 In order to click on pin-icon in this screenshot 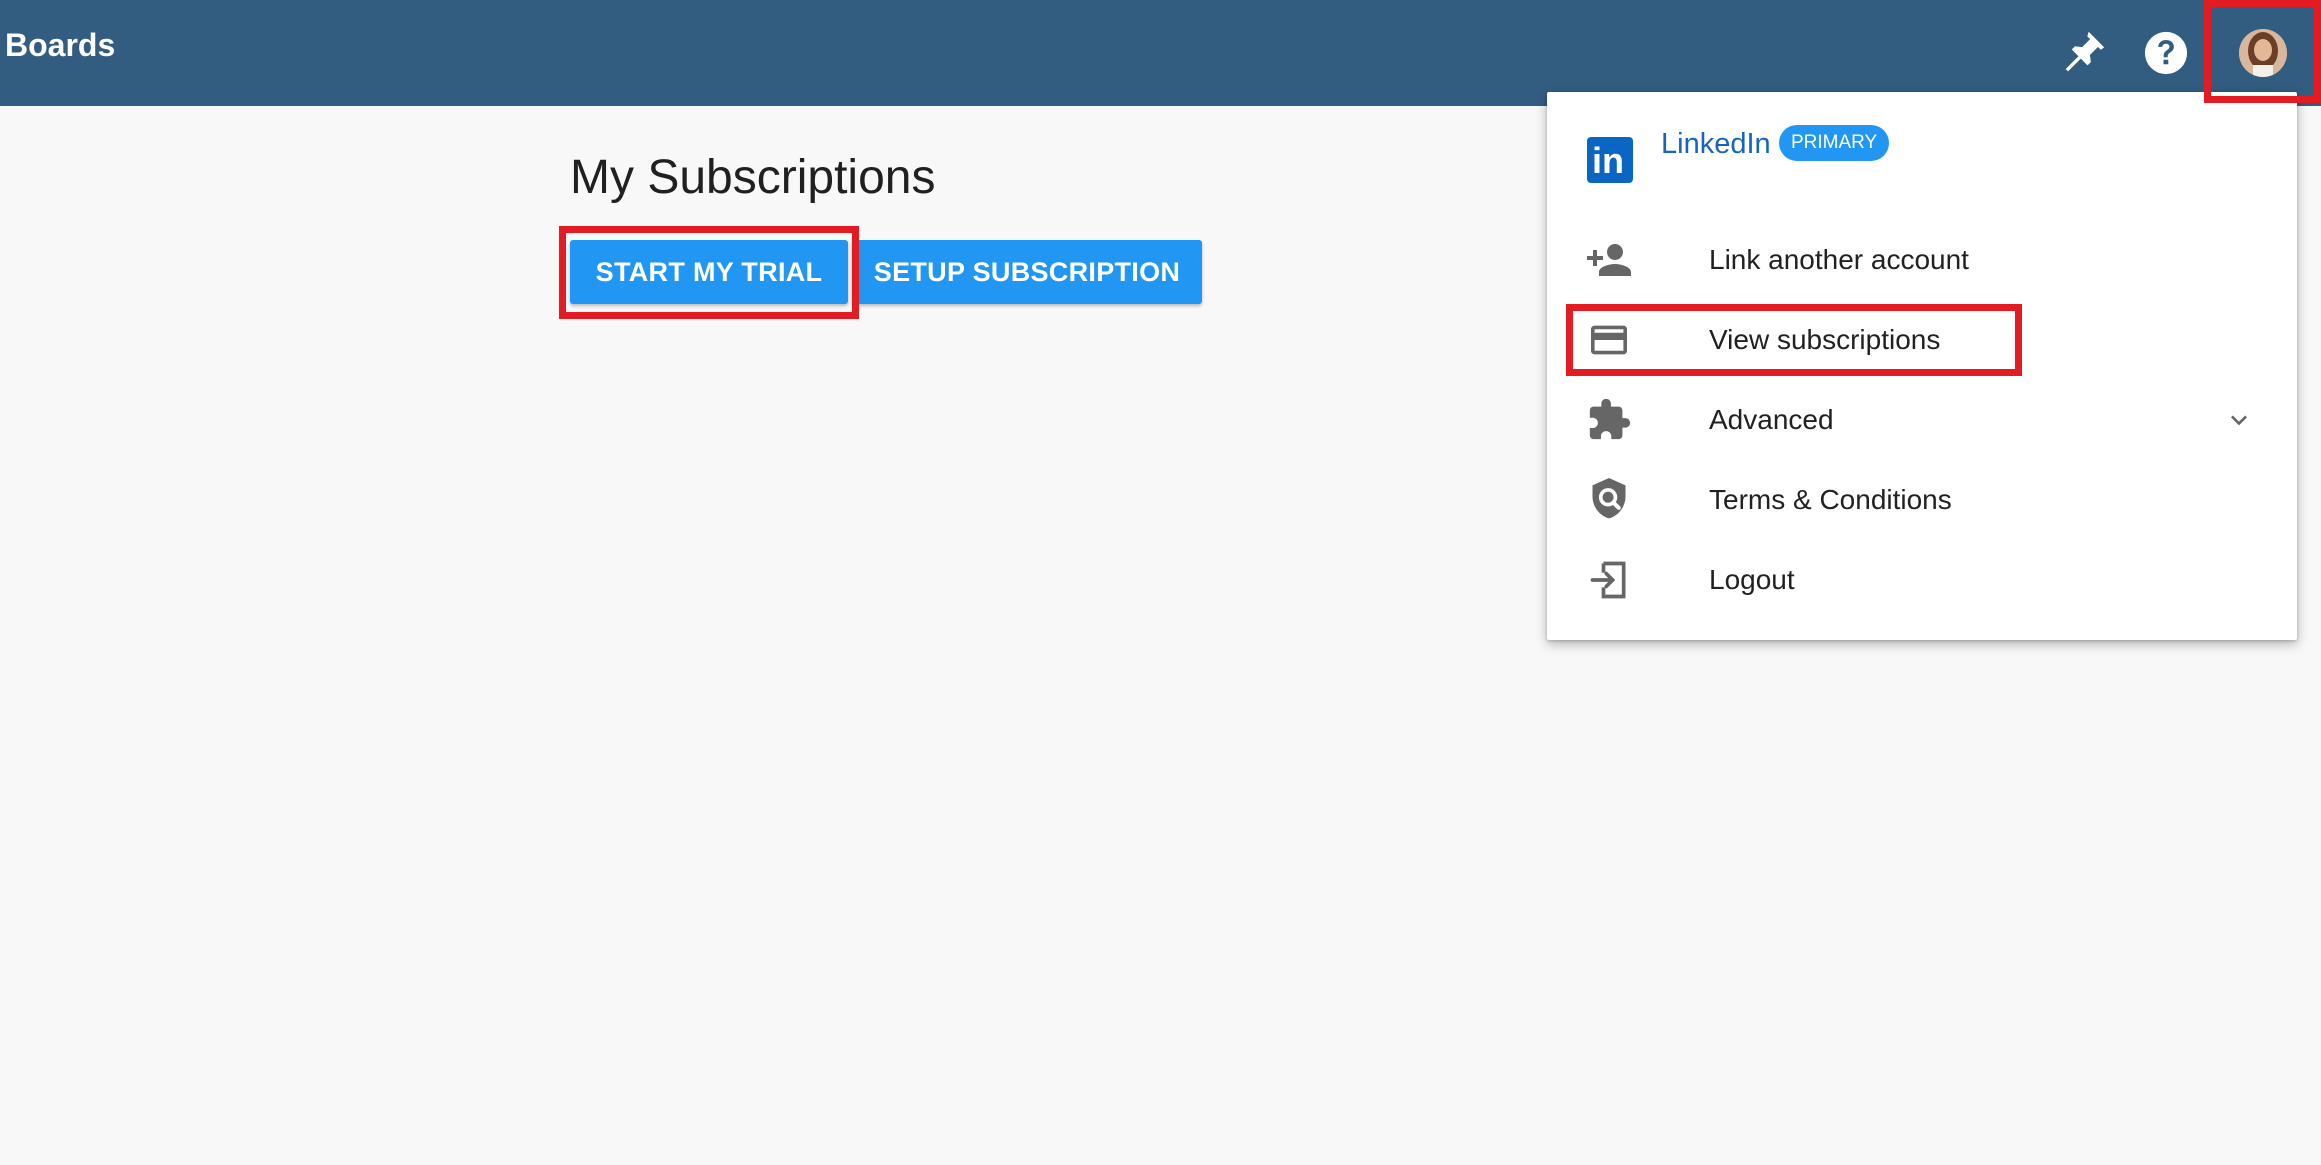, I will do `click(2085, 51)`.